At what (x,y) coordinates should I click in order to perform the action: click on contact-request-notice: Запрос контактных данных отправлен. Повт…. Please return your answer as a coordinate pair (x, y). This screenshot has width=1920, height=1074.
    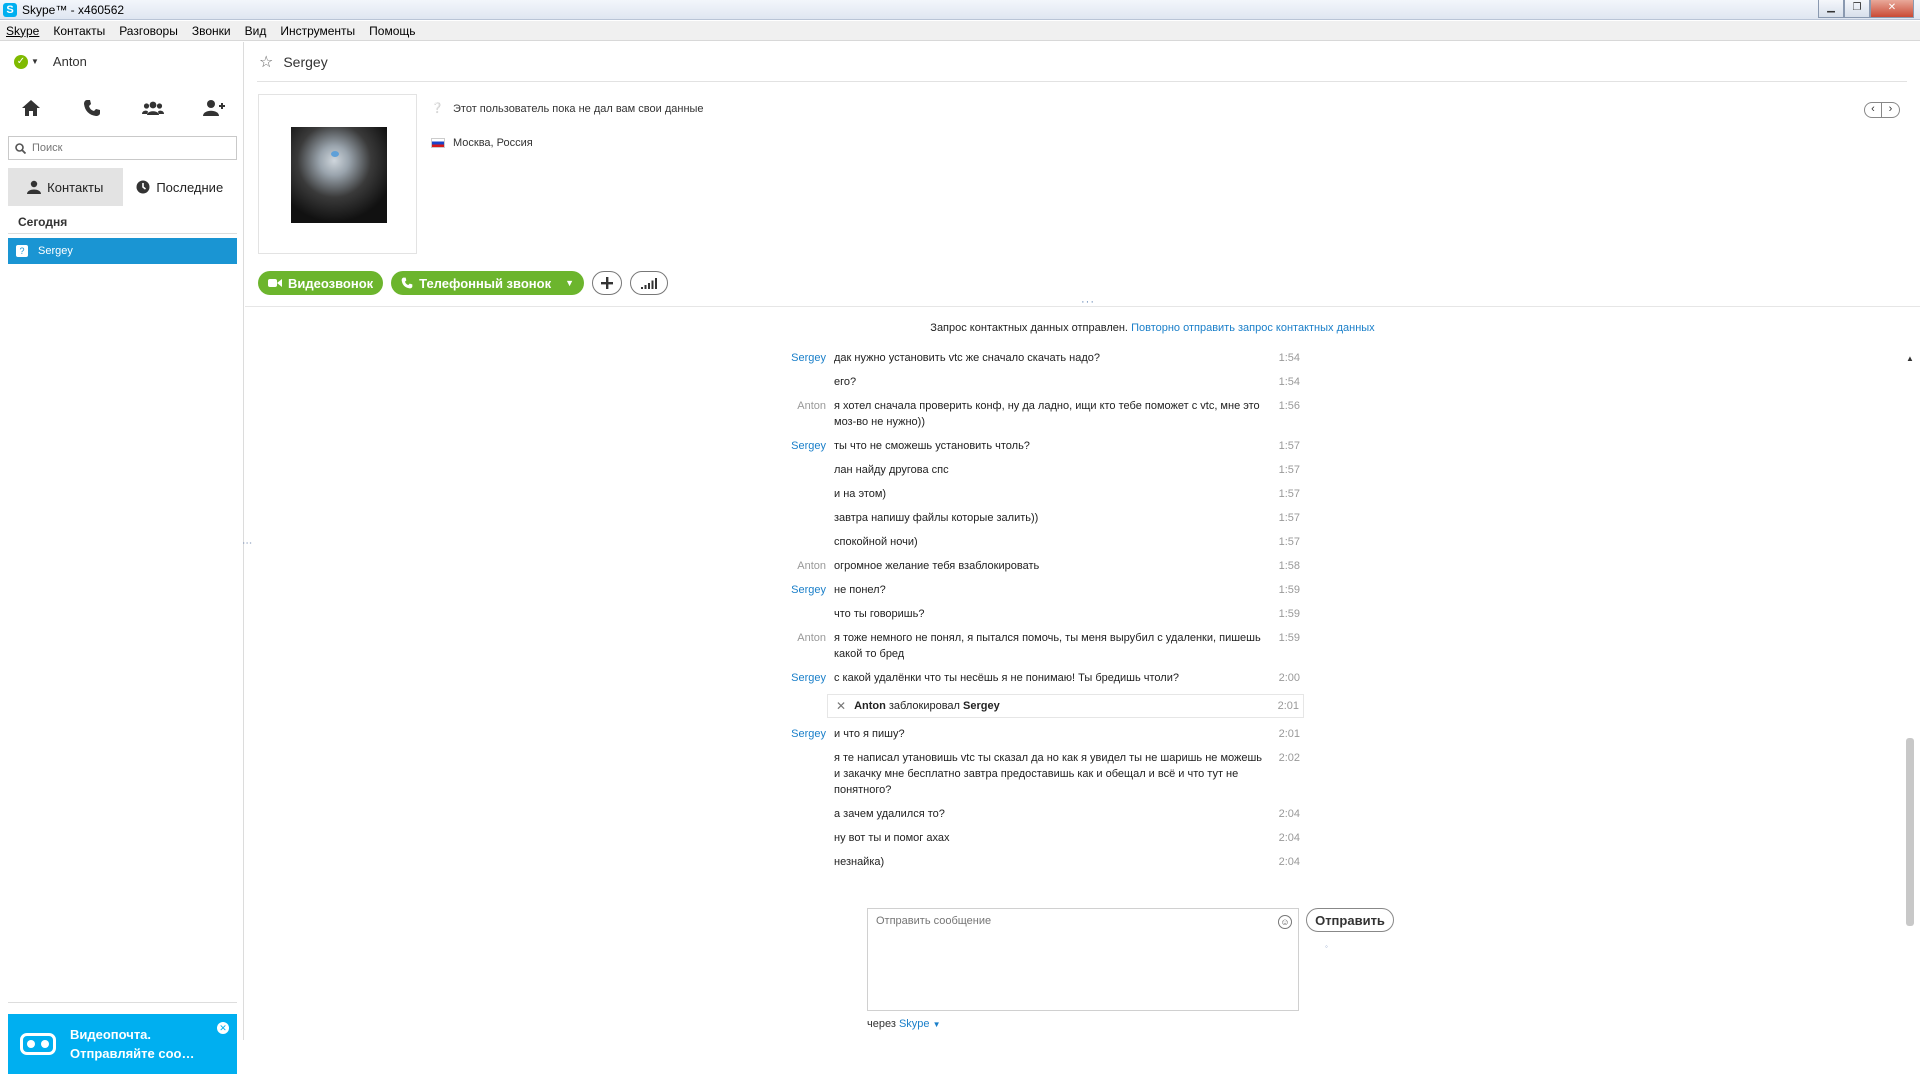
    Looking at the image, I should click on (1082, 328).